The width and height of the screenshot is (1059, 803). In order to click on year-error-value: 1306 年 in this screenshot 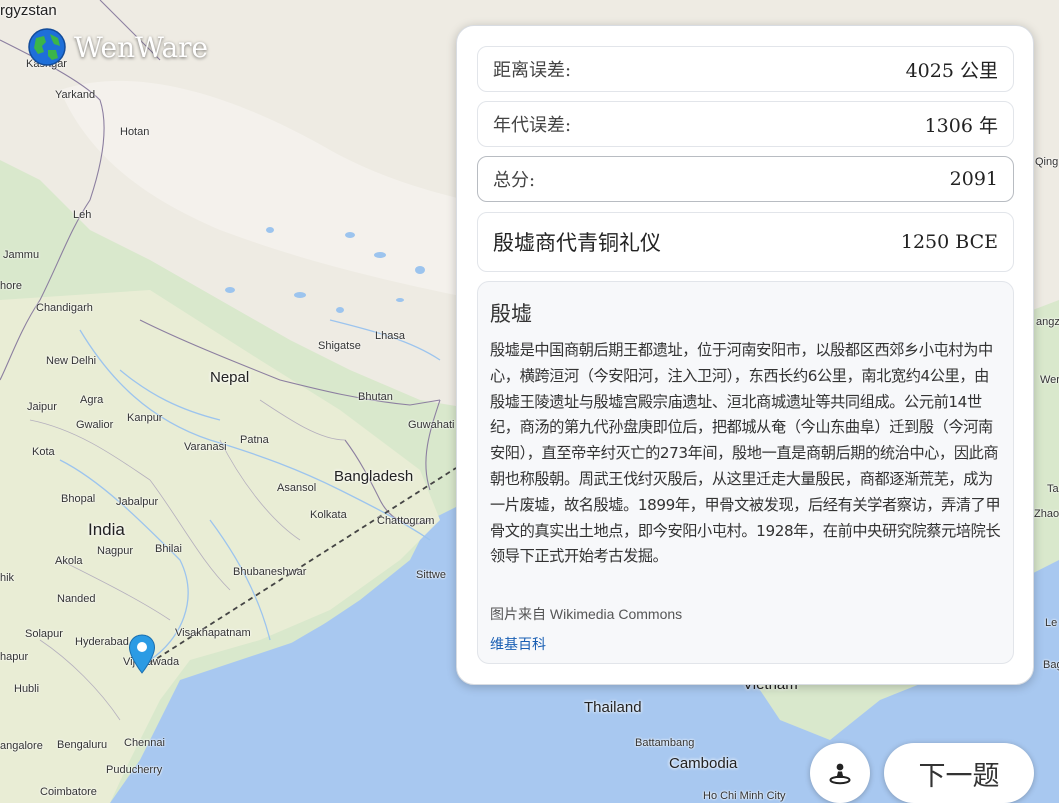, I will do `click(961, 125)`.